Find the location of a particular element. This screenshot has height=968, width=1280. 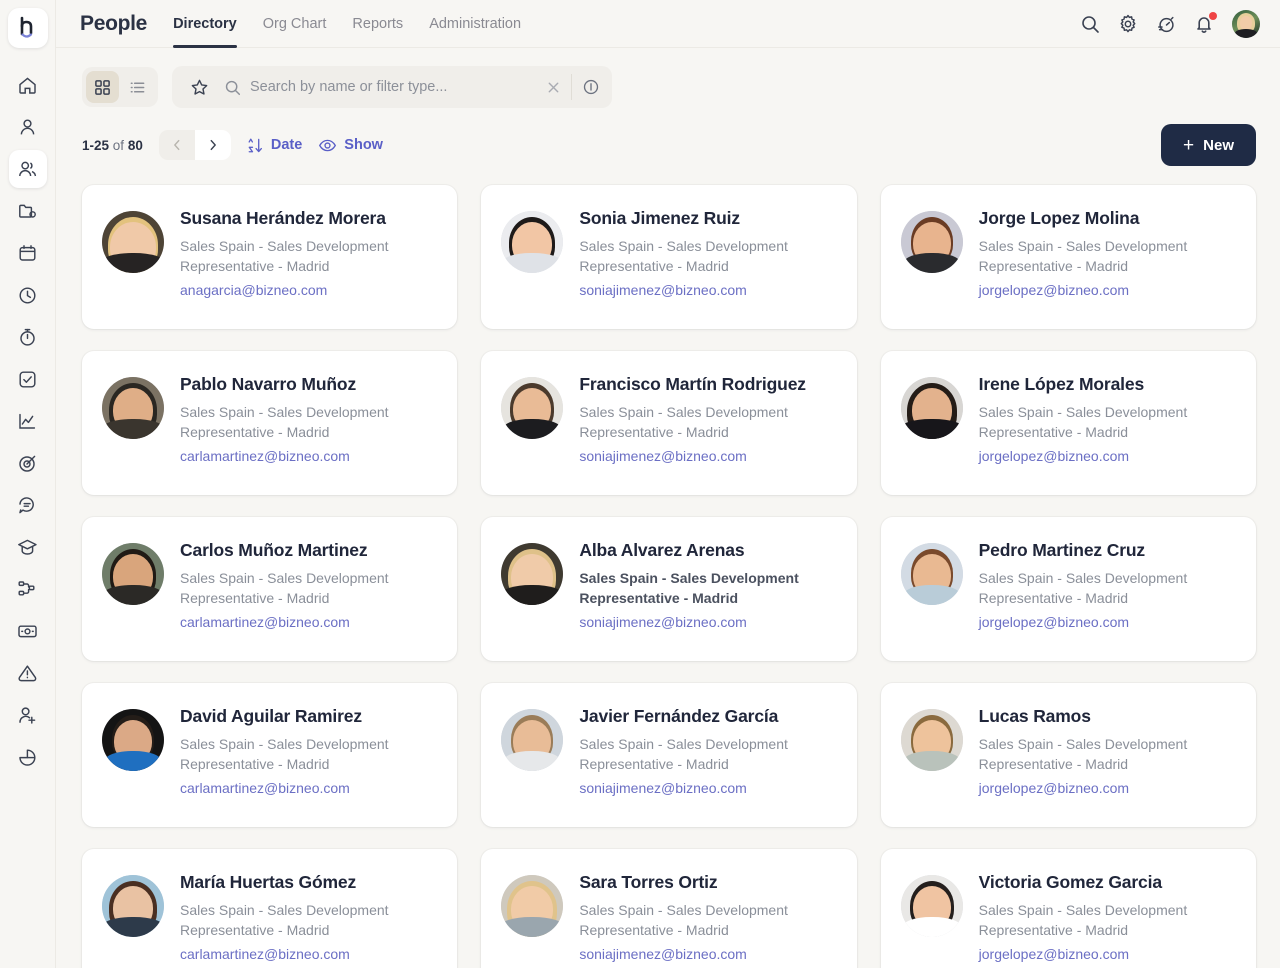

next-page-button is located at coordinates (212, 145).